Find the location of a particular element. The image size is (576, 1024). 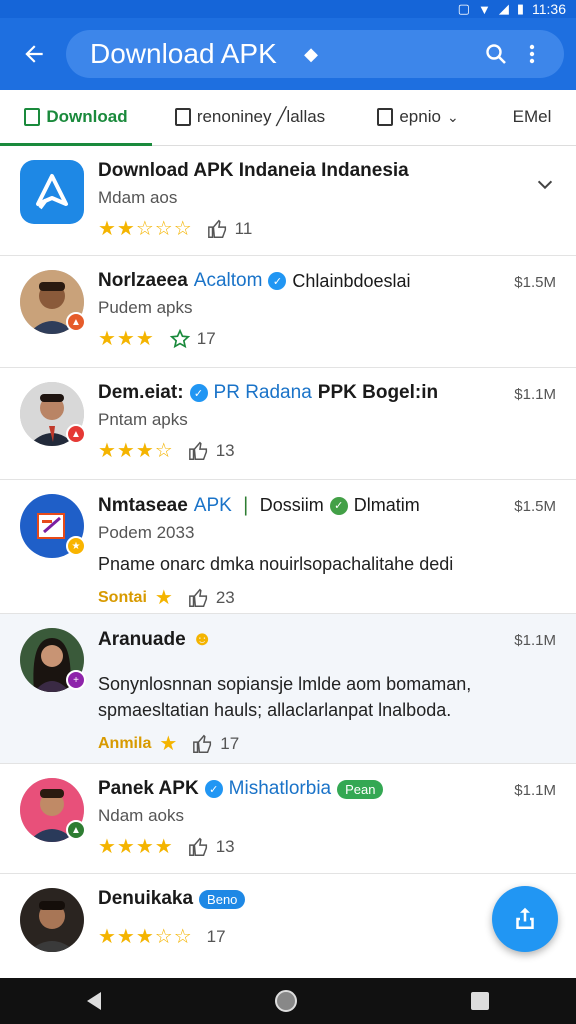

item-title: Nmtaseae APK ❘ Dossiim ✓ Dlmatim is located at coordinates (327, 505).